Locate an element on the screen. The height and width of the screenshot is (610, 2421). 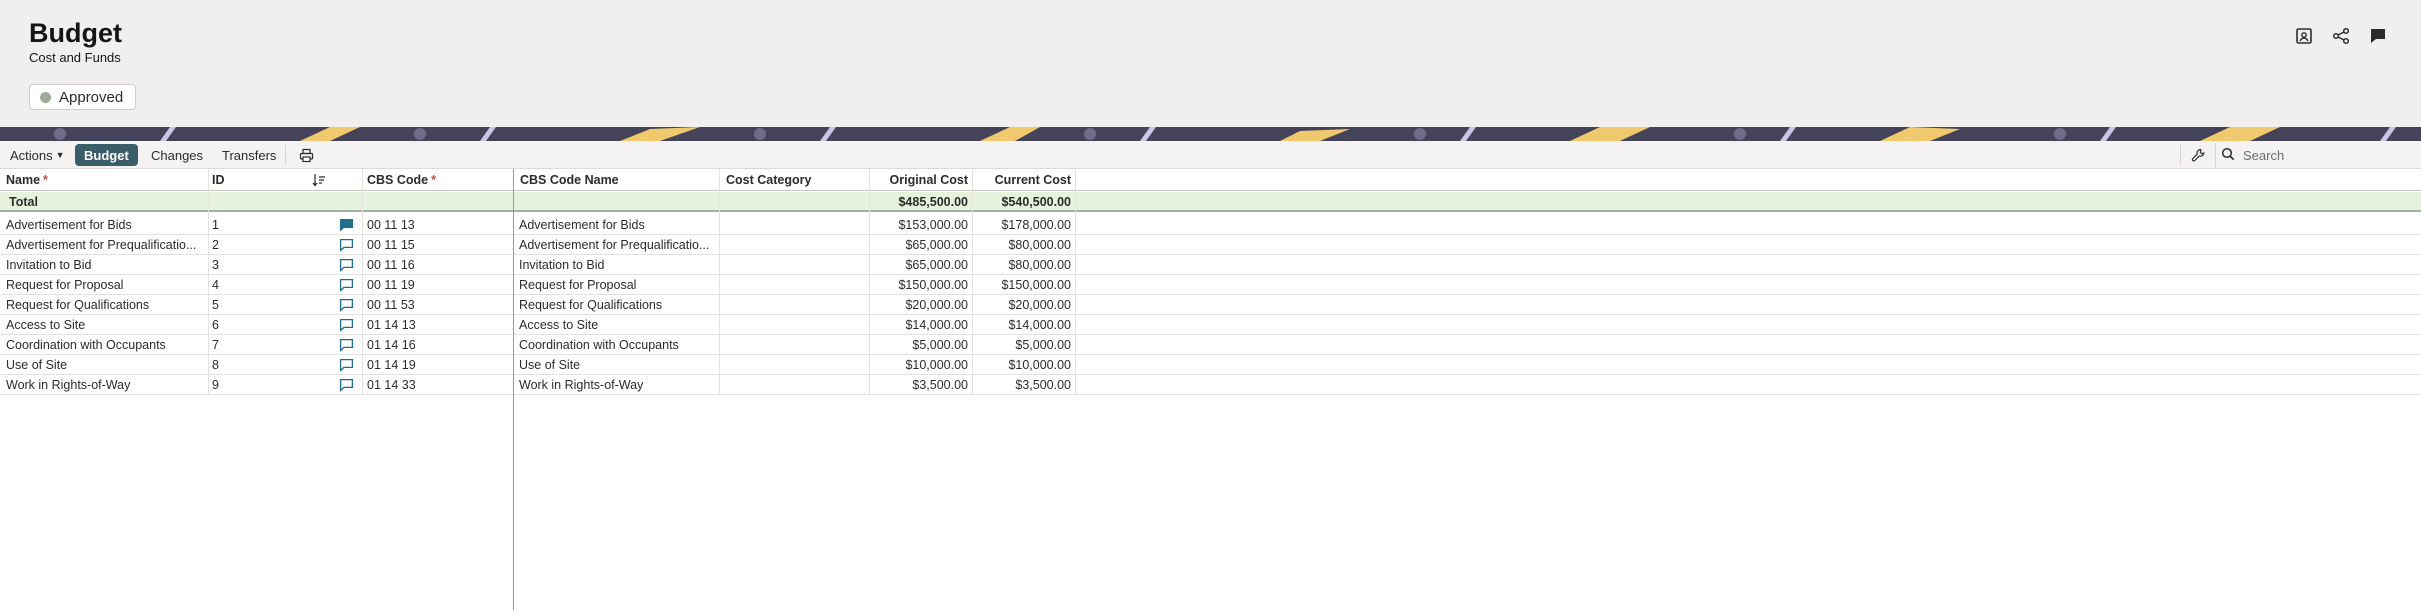
column-header-name: Name * is located at coordinates (27, 180).